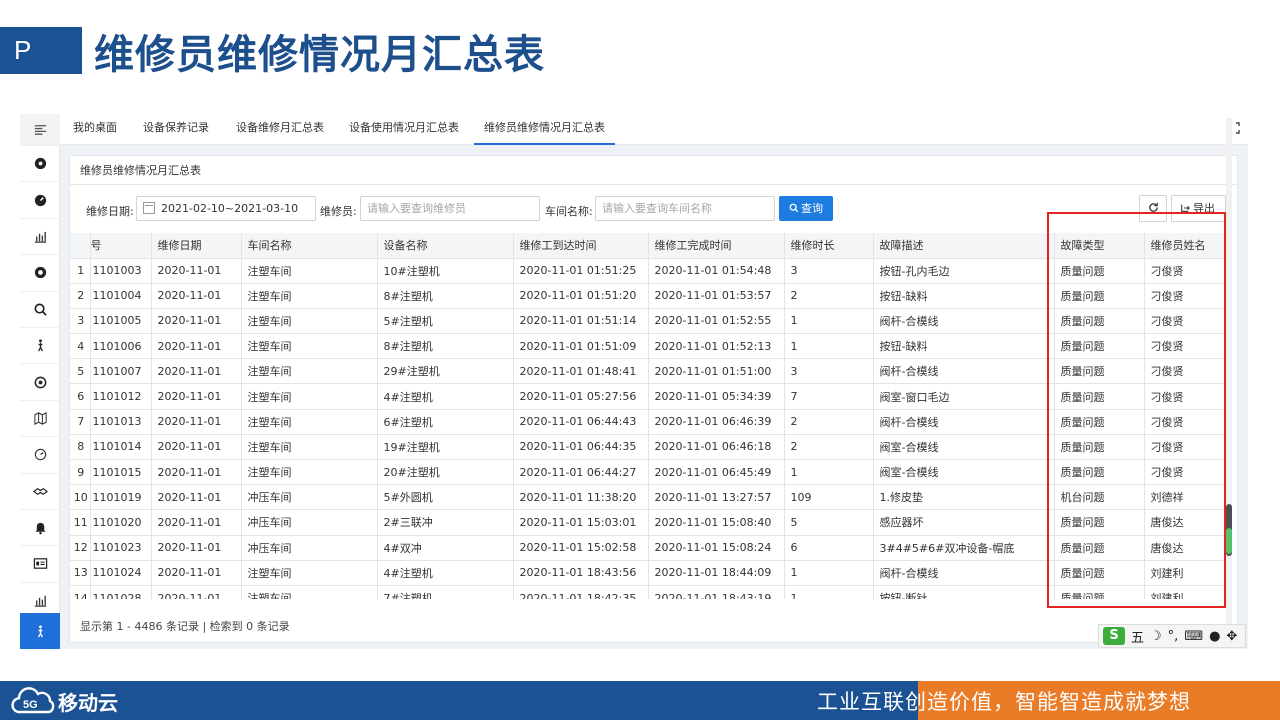  I want to click on table-cell: 2020-11-01 01:51:09, so click(581, 346).